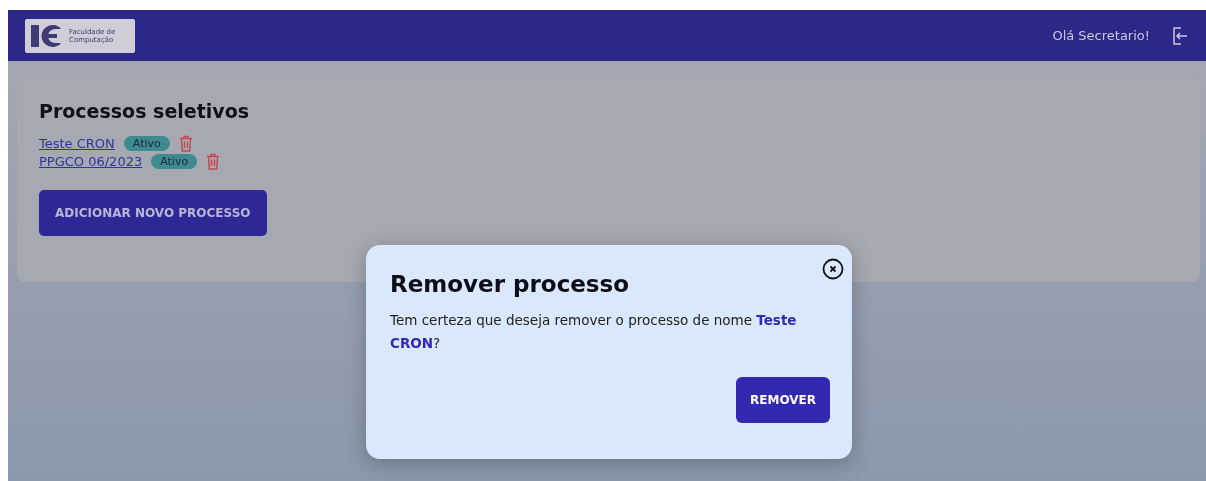  Describe the element at coordinates (77, 143) in the screenshot. I see `process-link: Teste CRON` at that location.